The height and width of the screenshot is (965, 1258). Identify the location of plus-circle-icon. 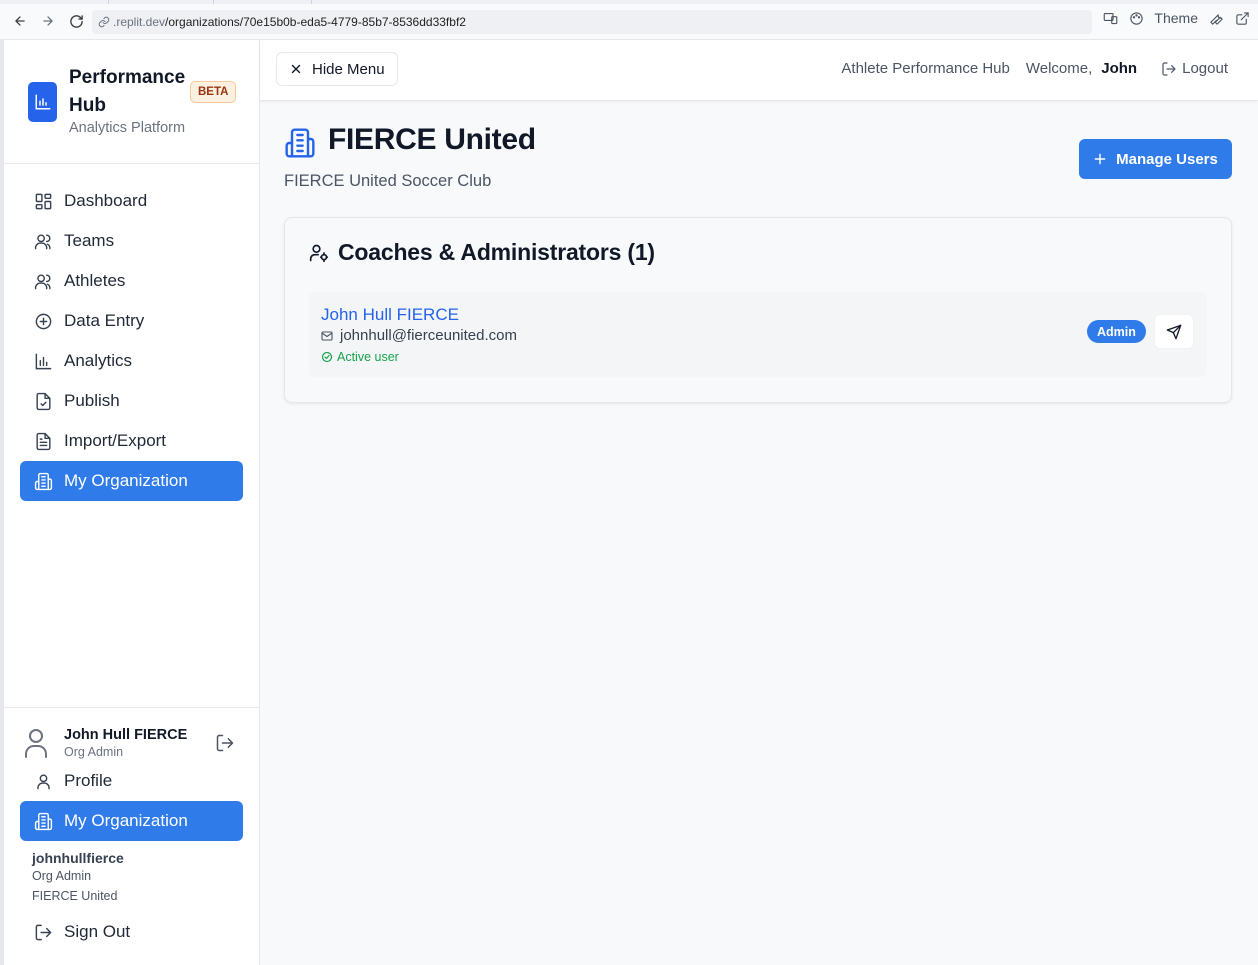
(43, 321).